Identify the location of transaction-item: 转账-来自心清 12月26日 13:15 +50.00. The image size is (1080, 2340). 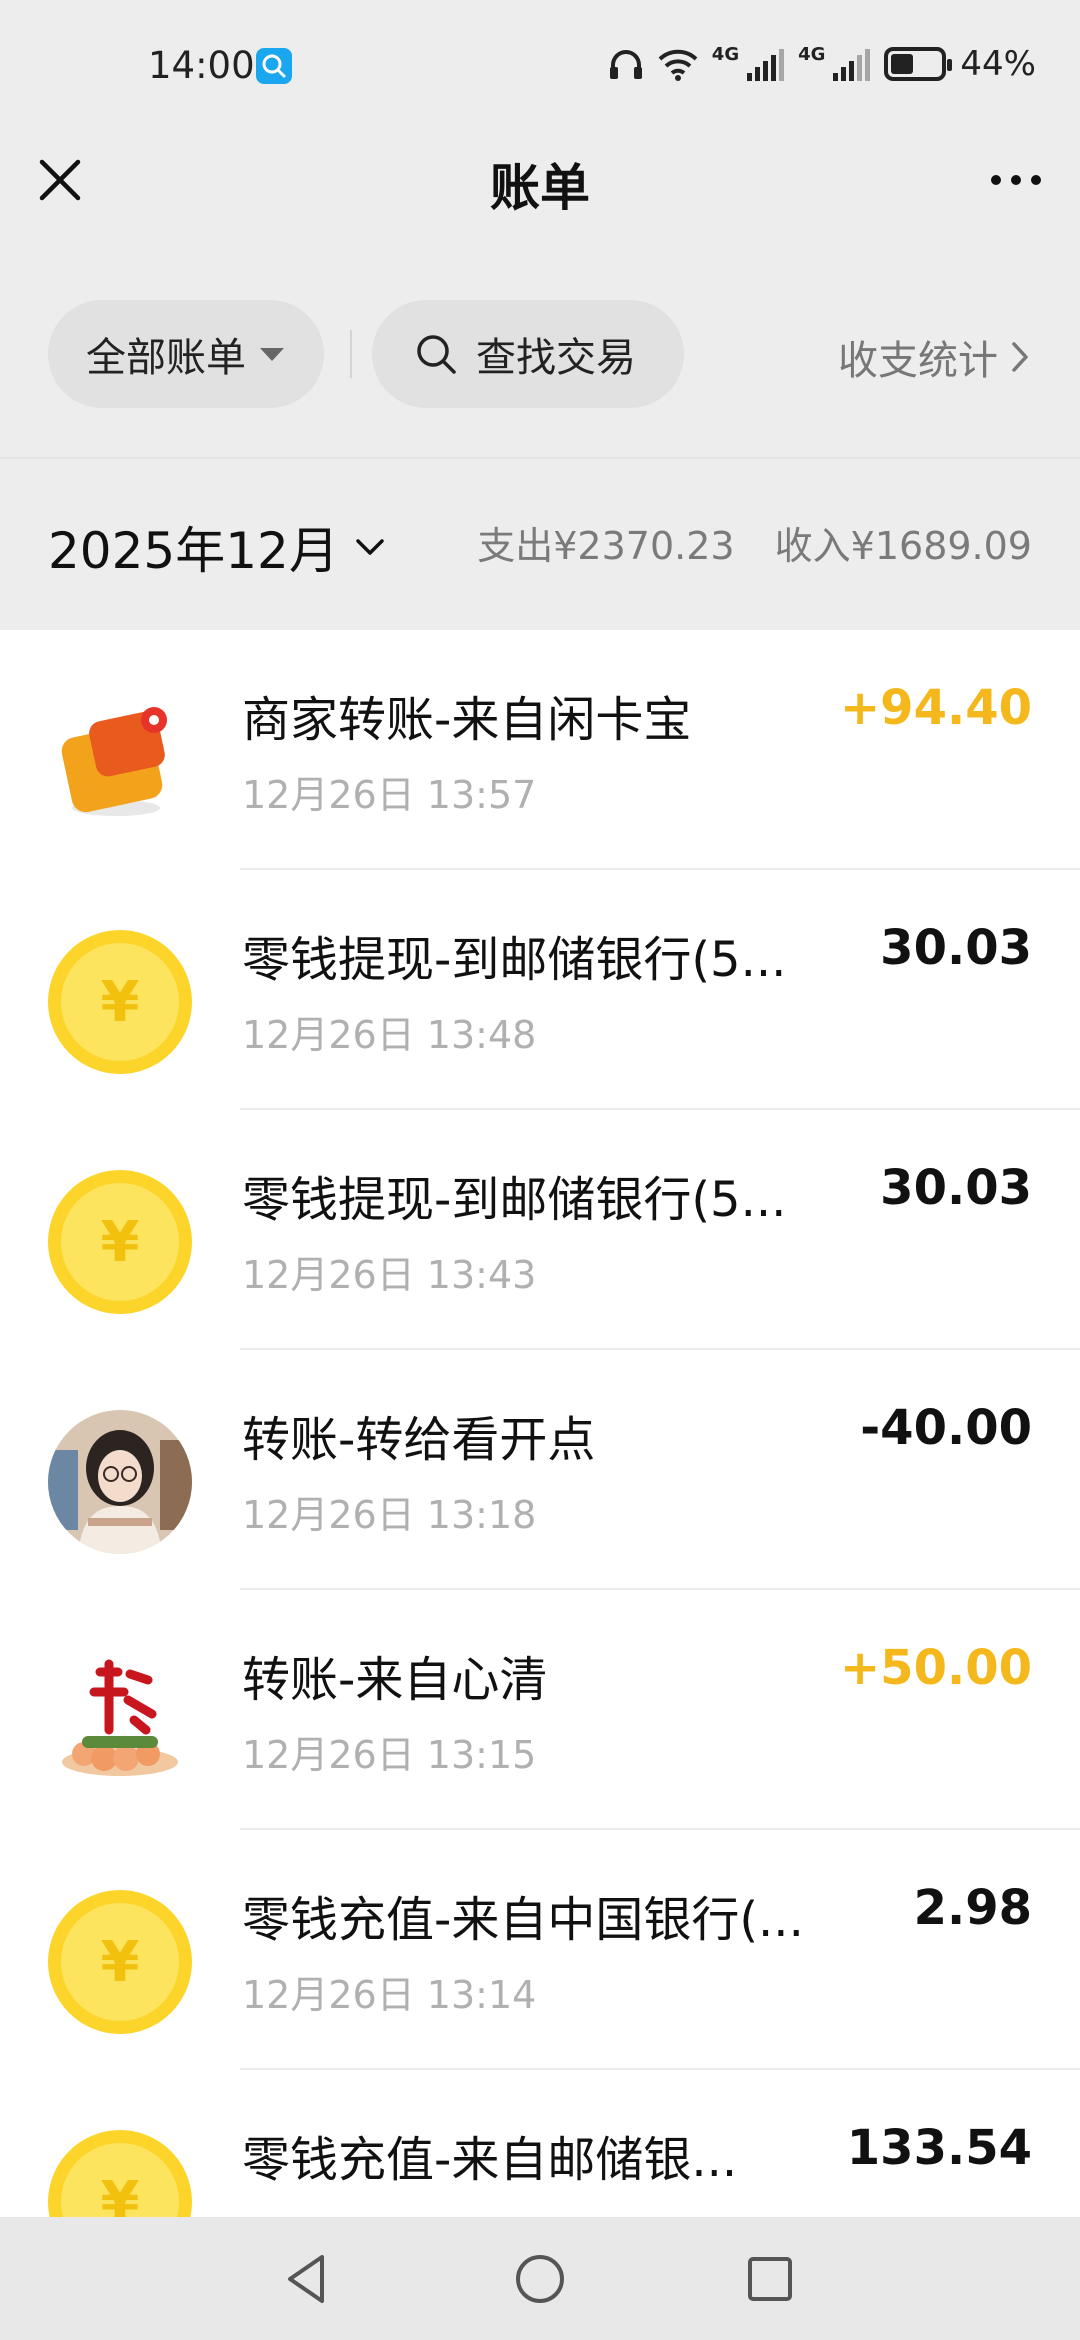
(540, 1710).